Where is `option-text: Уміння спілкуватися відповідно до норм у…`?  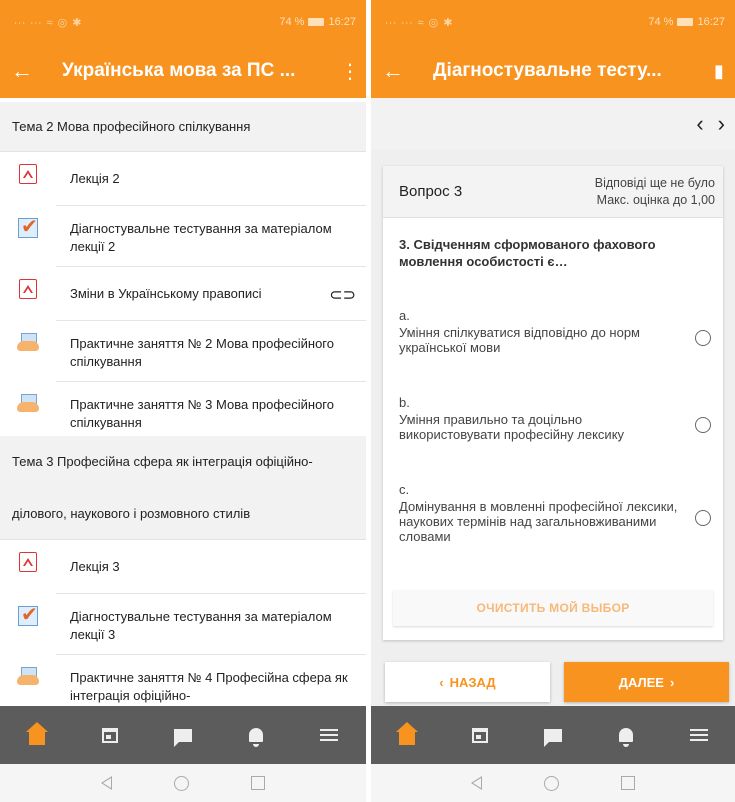
option-text: Уміння спілкуватися відповідно до норм у… is located at coordinates (519, 340).